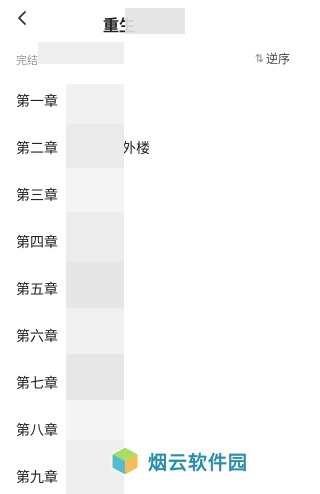 The image size is (320, 494). I want to click on sort-label: 逆序, so click(277, 59).